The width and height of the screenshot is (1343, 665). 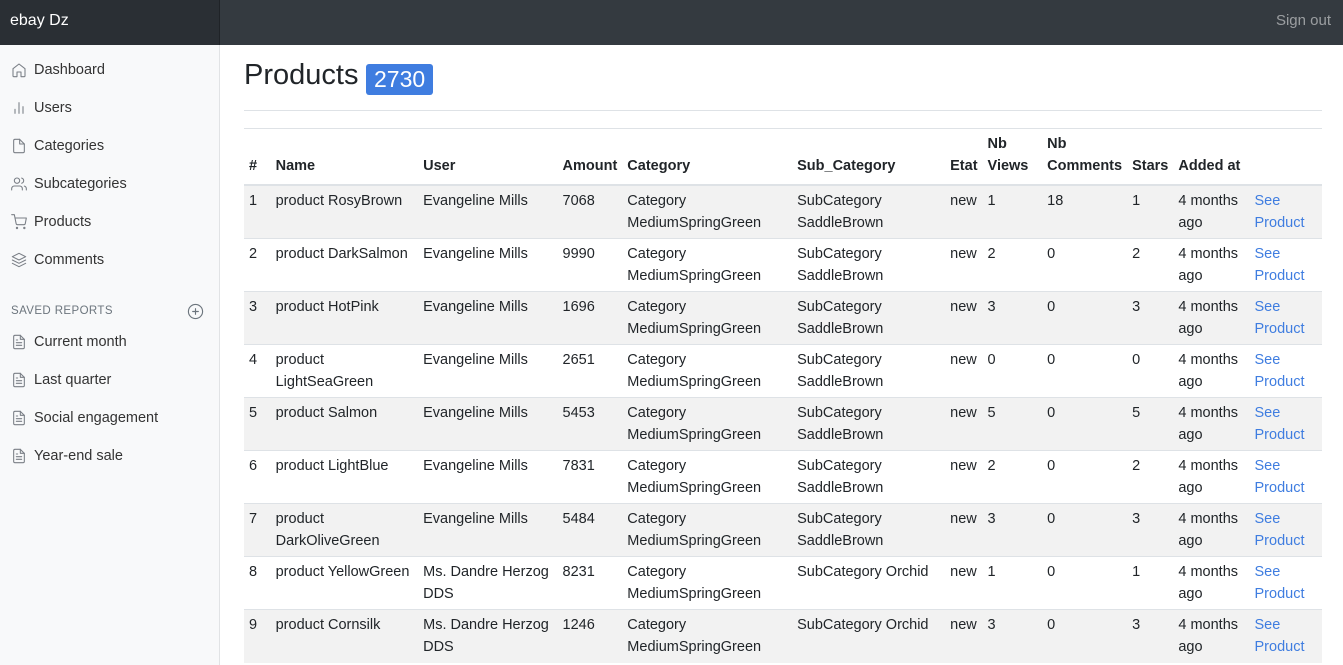 What do you see at coordinates (1012, 477) in the screenshot?
I see `cell-nb-views: 2` at bounding box center [1012, 477].